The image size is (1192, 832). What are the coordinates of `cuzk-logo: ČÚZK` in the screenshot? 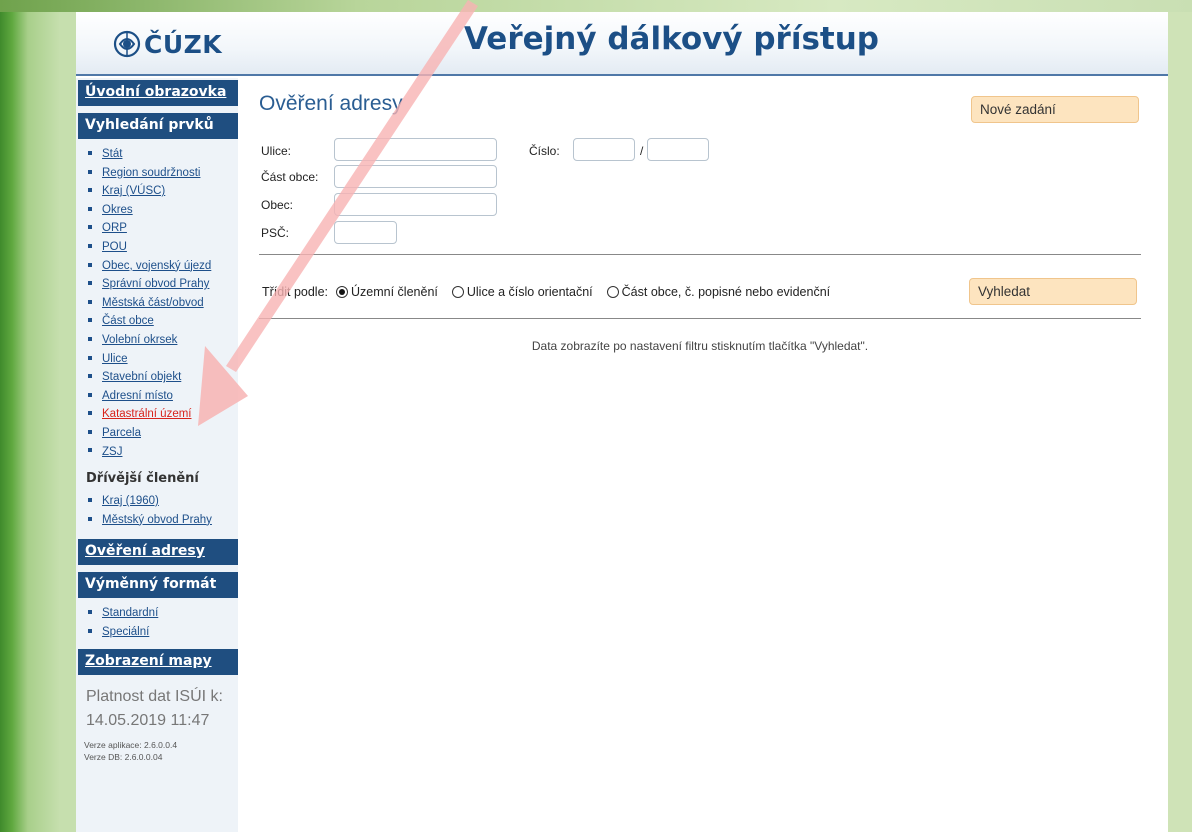 It's located at (167, 44).